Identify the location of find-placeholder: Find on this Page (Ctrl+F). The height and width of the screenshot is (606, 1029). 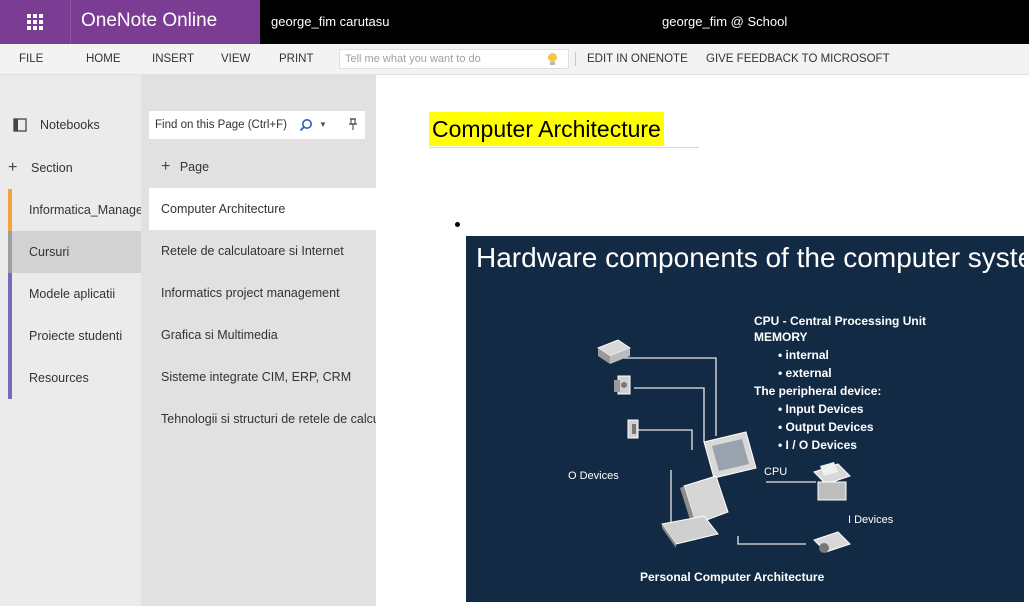
(221, 125).